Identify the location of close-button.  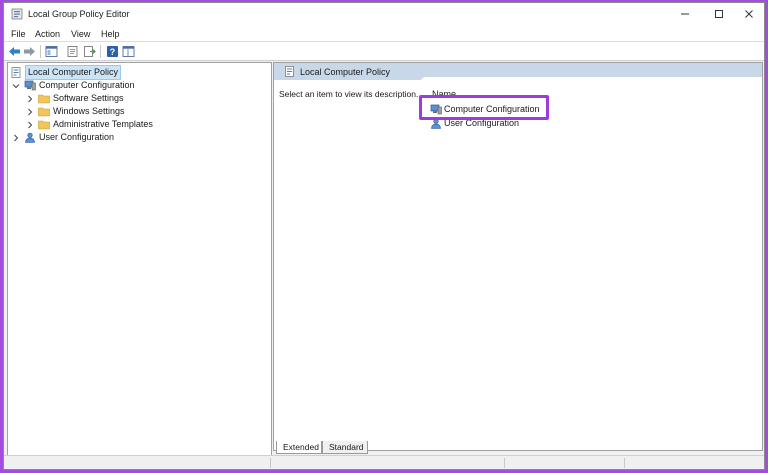
(749, 14).